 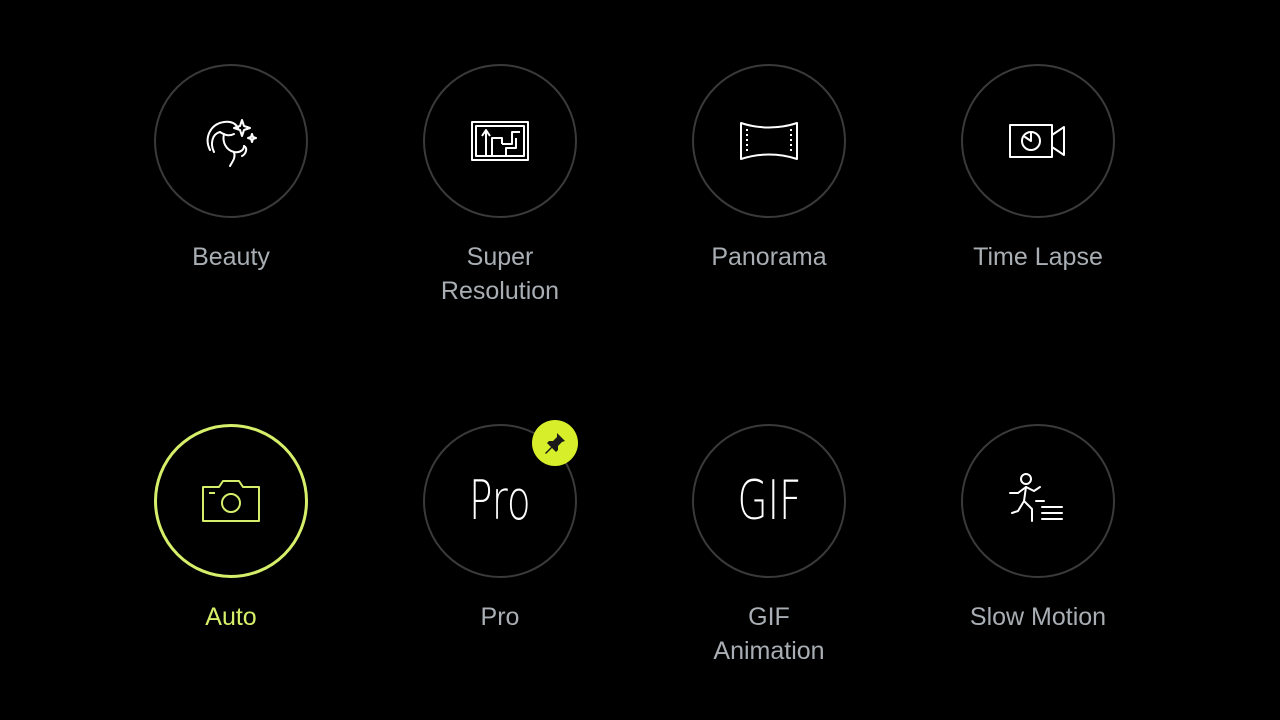 I want to click on camera-icon, so click(x=231, y=501).